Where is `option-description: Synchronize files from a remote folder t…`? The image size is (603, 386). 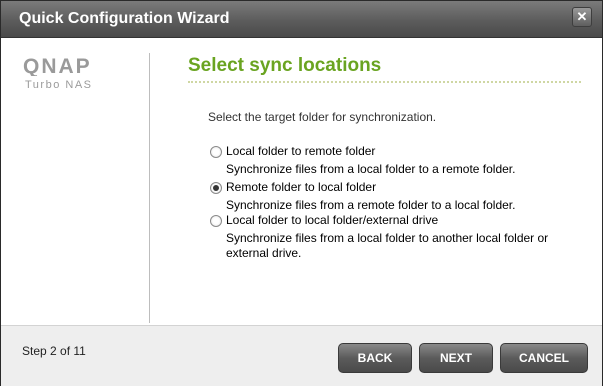 option-description: Synchronize files from a remote folder t… is located at coordinates (371, 205).